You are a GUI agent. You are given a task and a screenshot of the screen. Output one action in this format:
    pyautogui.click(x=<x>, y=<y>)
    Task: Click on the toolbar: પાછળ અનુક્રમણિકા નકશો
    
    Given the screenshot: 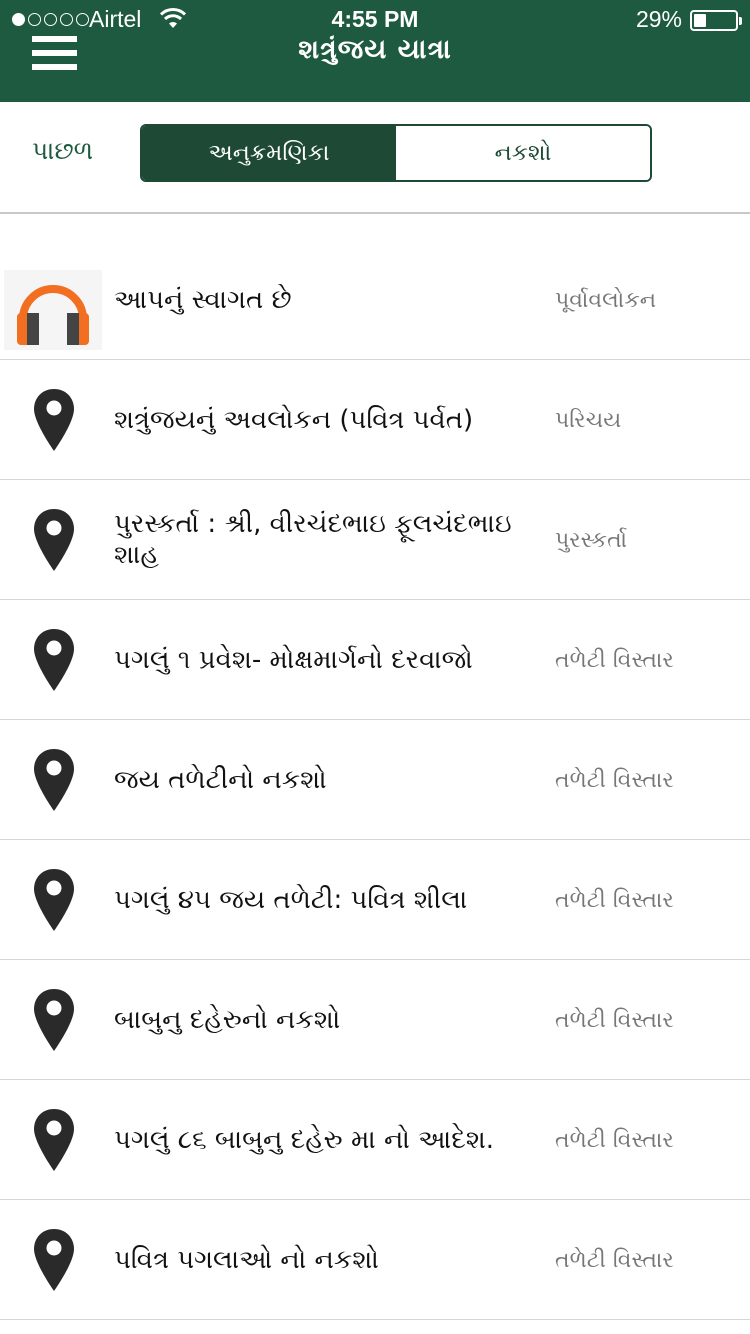 What is the action you would take?
    pyautogui.click(x=375, y=158)
    